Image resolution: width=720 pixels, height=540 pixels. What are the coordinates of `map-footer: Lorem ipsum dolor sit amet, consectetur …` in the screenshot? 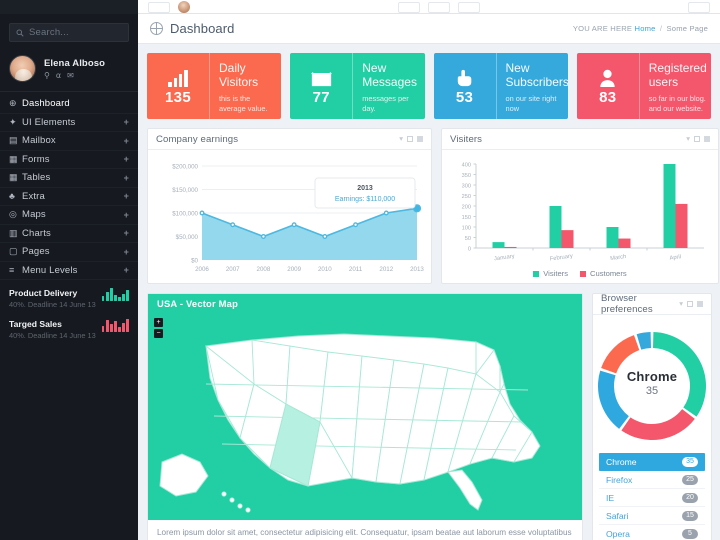 It's located at (365, 530).